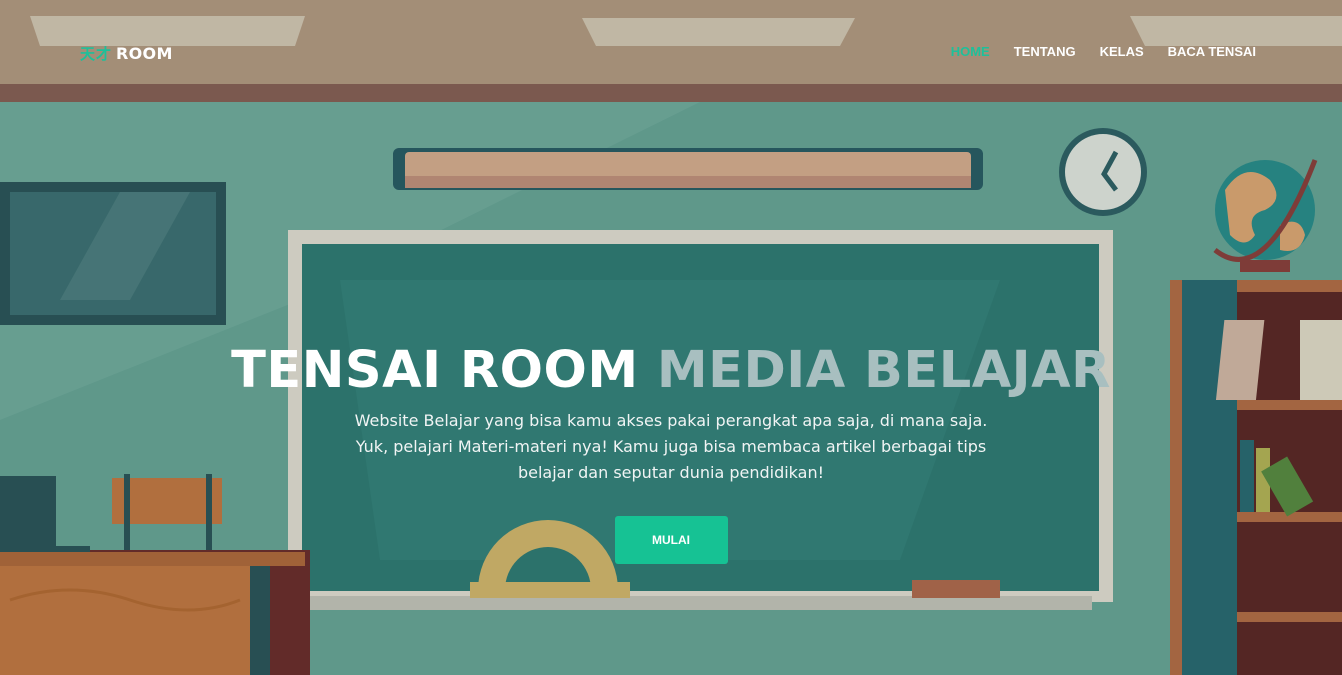 This screenshot has width=1342, height=675. What do you see at coordinates (144, 53) in the screenshot?
I see `brand-name: ROOM` at bounding box center [144, 53].